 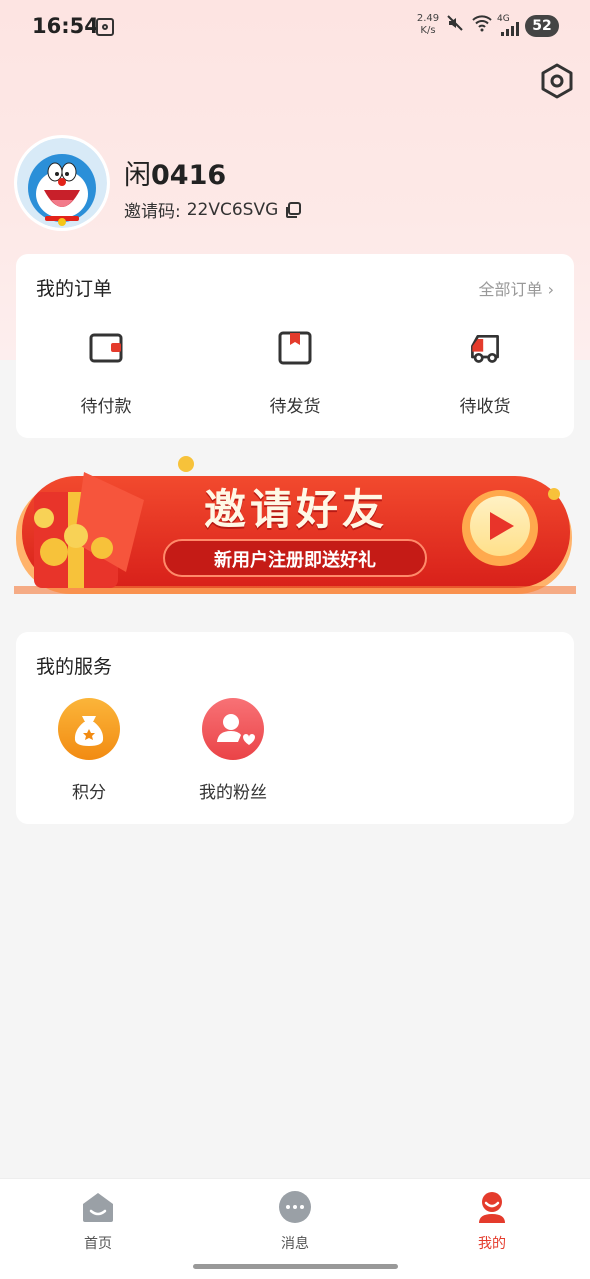 I want to click on tab-messages: 消息, so click(x=295, y=1221).